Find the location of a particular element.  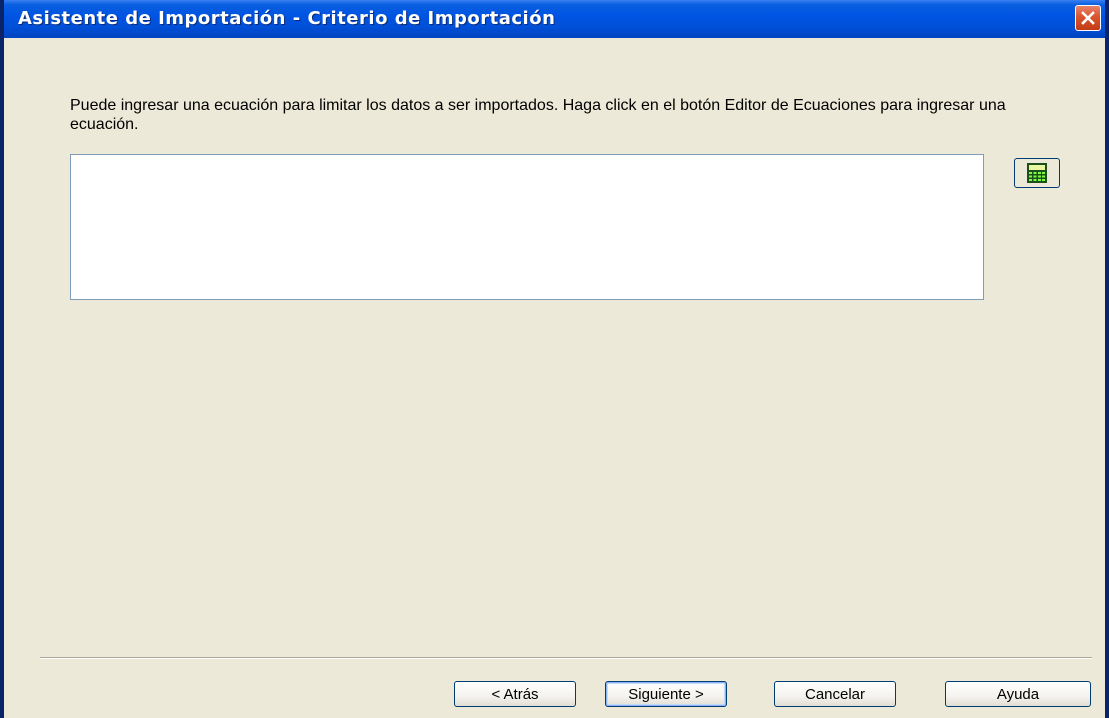

equation-editor-button is located at coordinates (1037, 173).